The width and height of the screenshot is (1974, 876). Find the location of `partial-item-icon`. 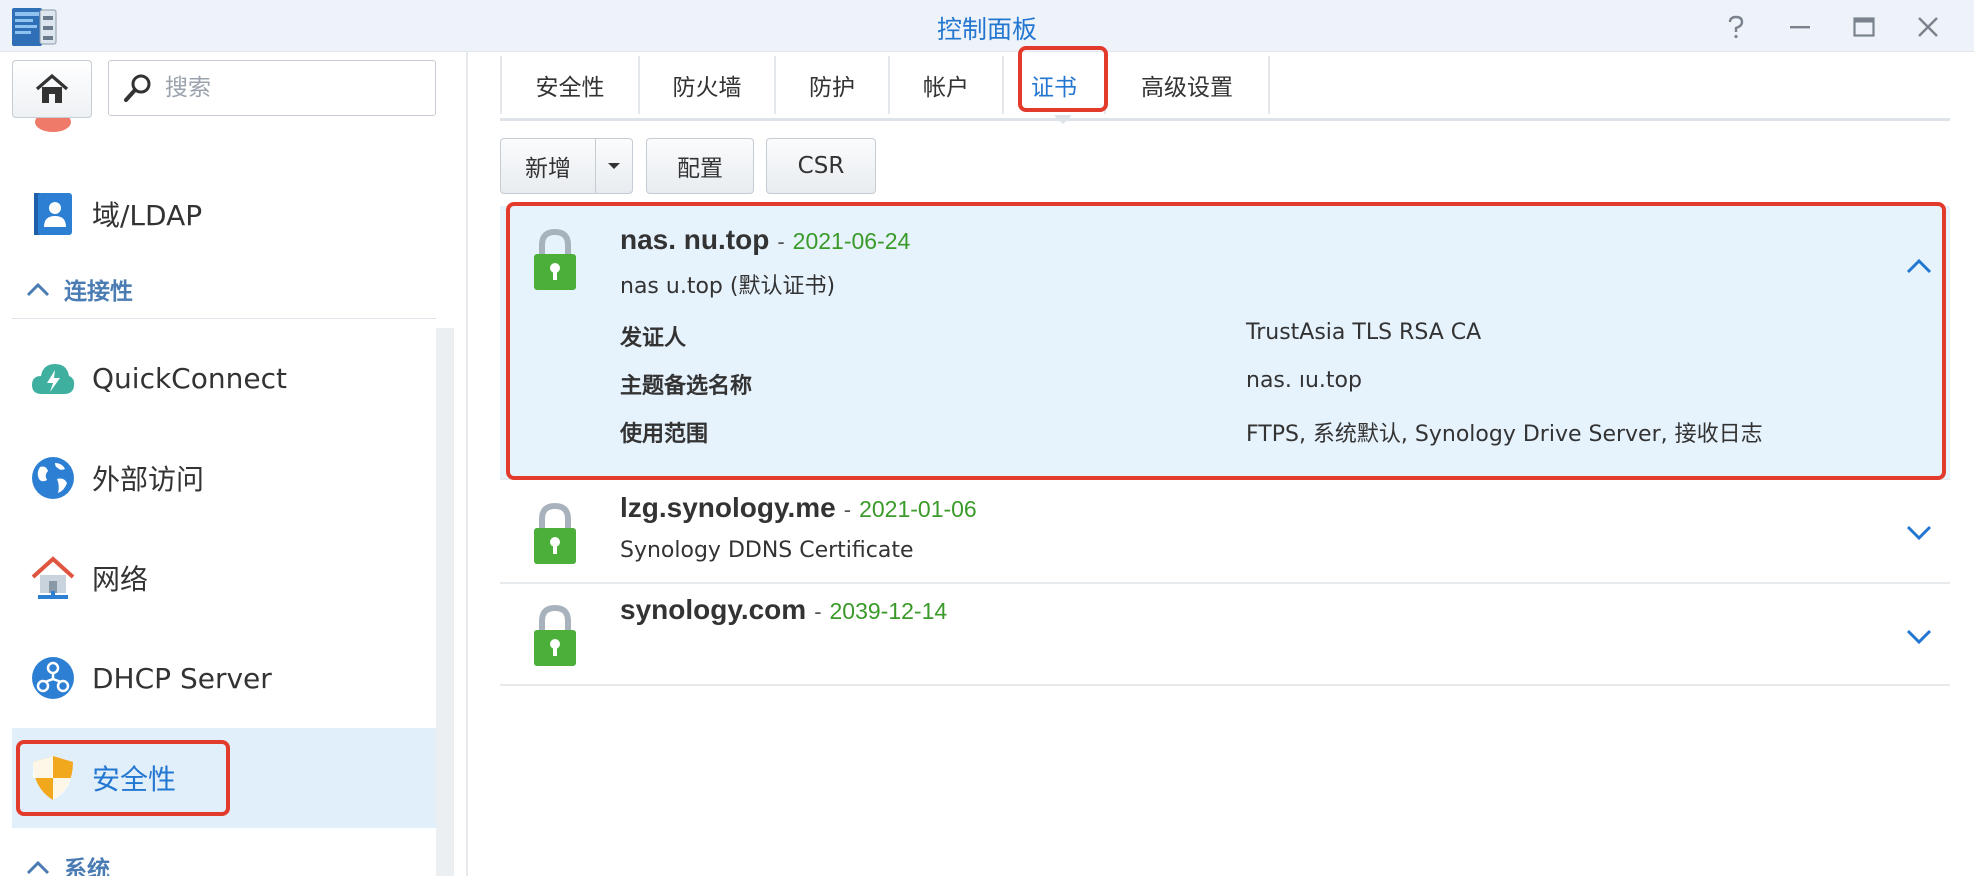

partial-item-icon is located at coordinates (53, 126).